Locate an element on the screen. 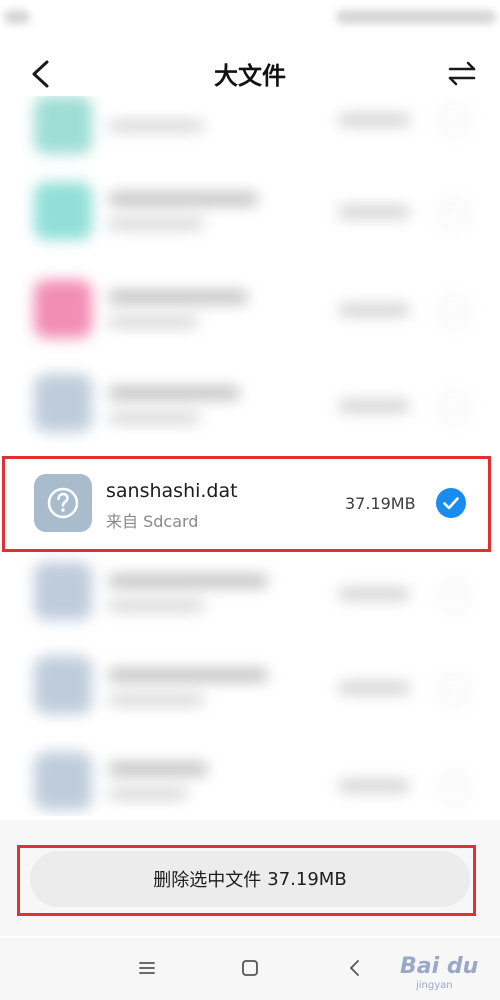 This screenshot has height=1000, width=500. file-name: sanshashi.dat is located at coordinates (172, 491).